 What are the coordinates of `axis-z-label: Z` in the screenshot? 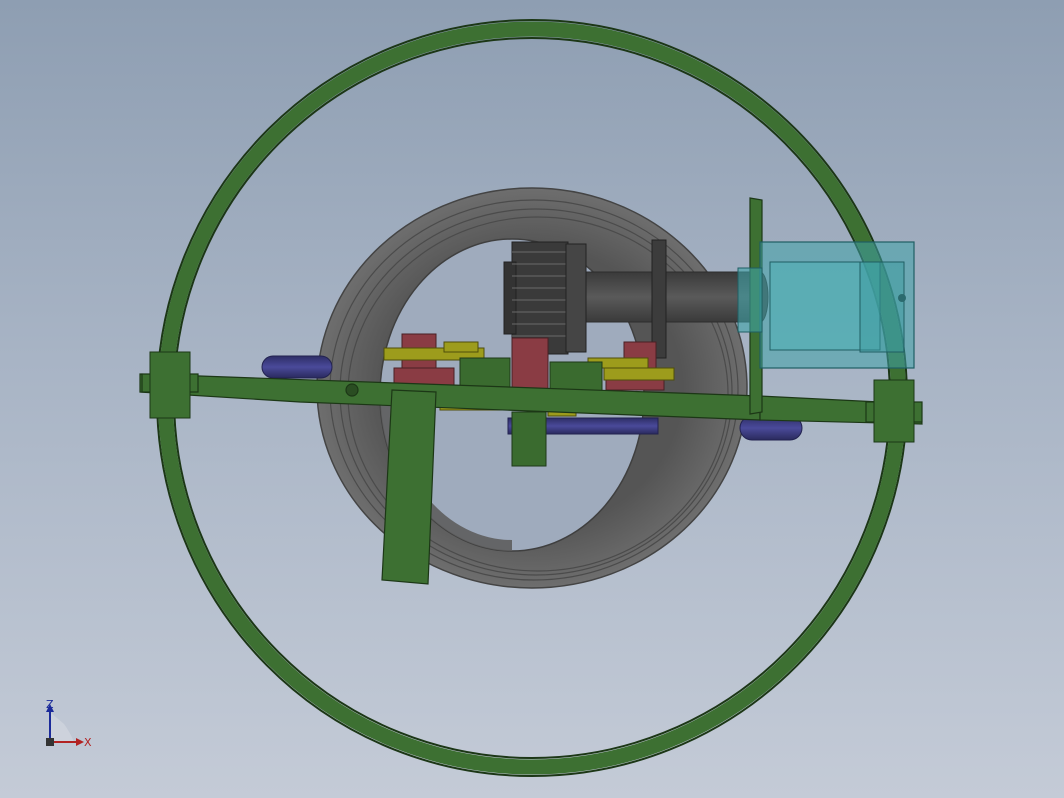 It's located at (50, 704).